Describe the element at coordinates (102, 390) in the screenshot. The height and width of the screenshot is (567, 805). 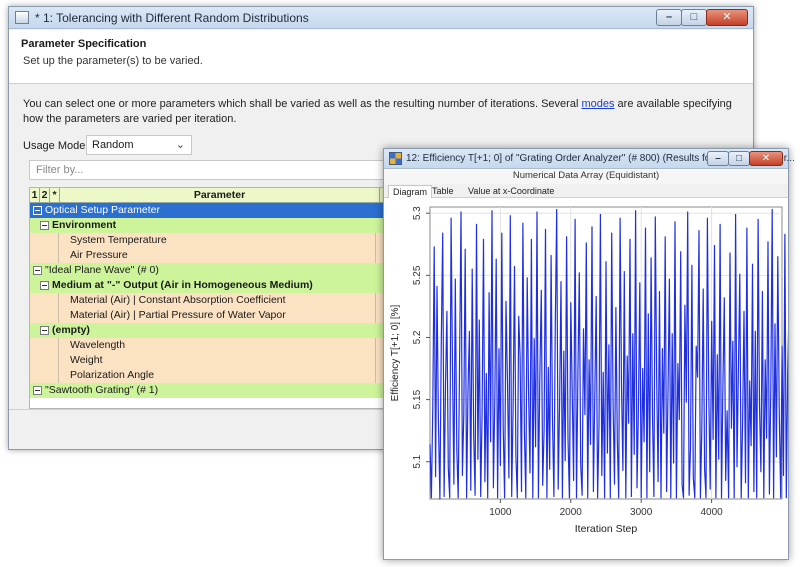
I see `tree-row-label: "Sawtooth Grating" (# 1)` at that location.